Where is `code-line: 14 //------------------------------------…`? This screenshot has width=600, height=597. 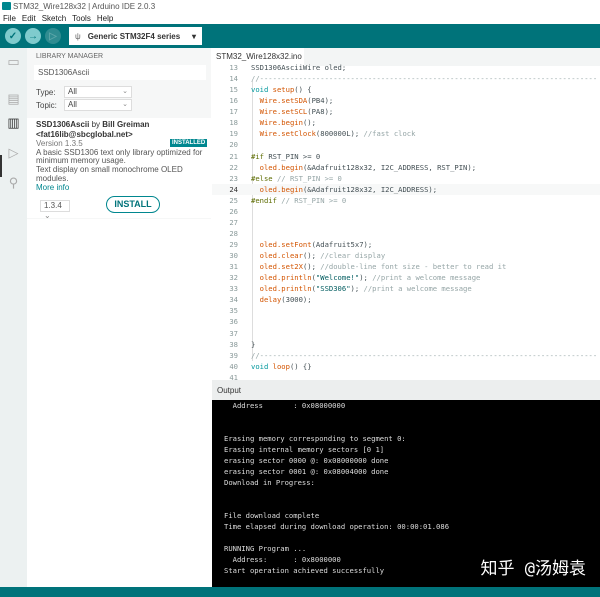 code-line: 14 //------------------------------------… is located at coordinates (406, 78).